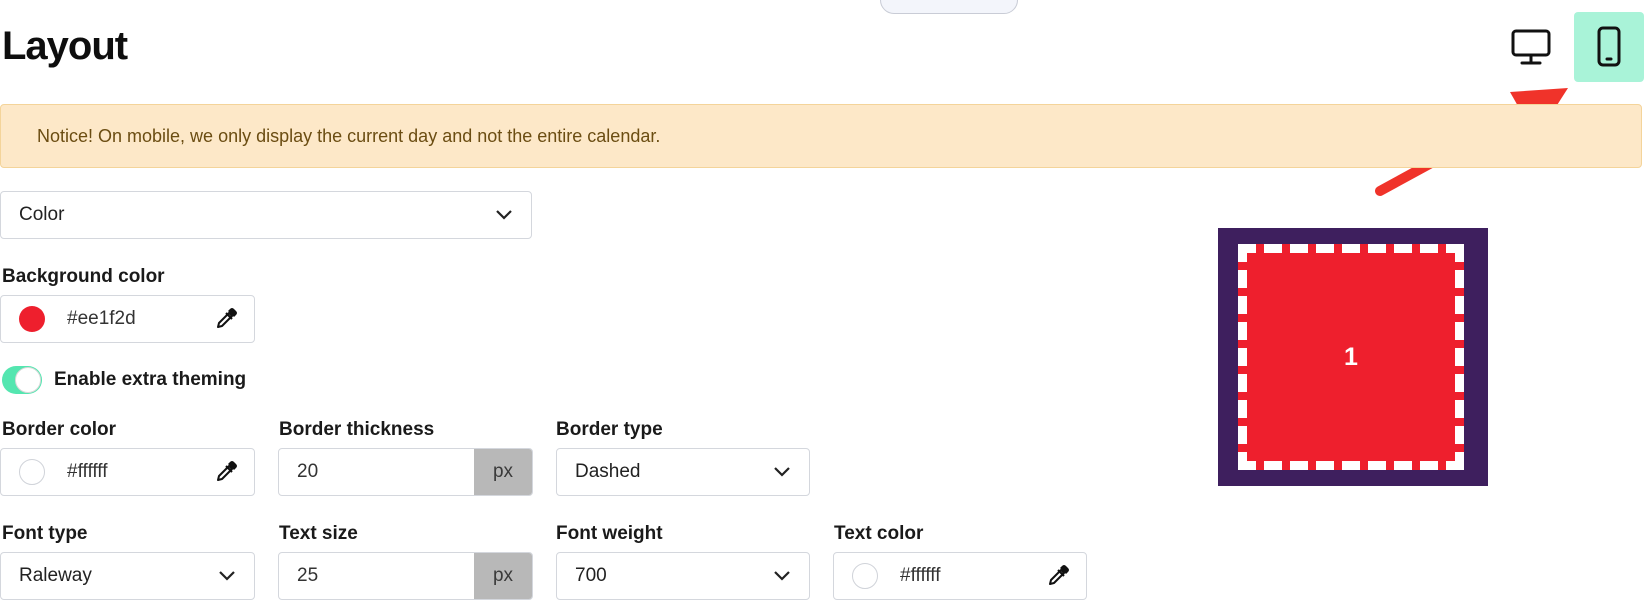 The width and height of the screenshot is (1646, 615). Describe the element at coordinates (87, 471) in the screenshot. I see `border-color-value: #ffffff` at that location.